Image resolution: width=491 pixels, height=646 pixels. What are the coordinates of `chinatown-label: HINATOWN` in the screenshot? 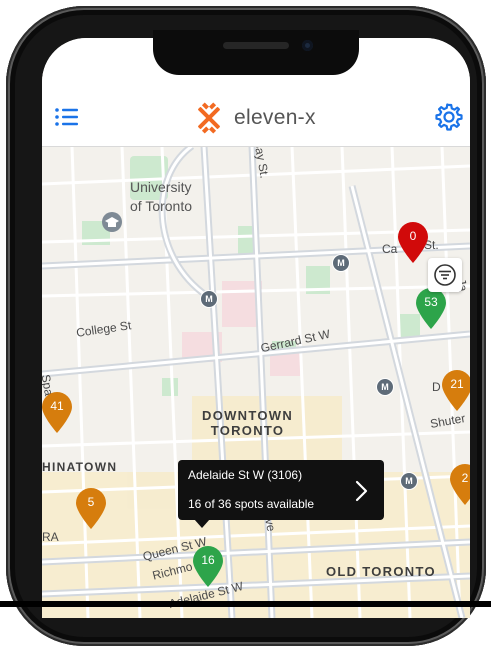 It's located at (80, 467).